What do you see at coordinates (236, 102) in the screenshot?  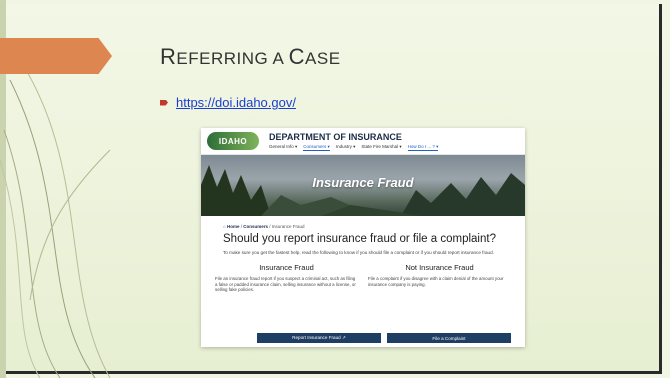 I see `doi-link: https://doi.idaho.gov/` at bounding box center [236, 102].